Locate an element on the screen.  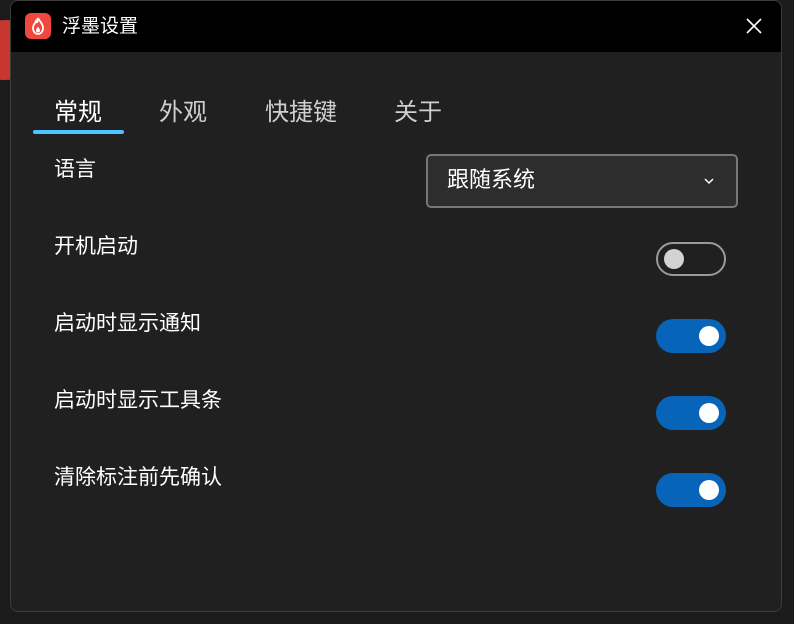
close-button is located at coordinates (754, 26).